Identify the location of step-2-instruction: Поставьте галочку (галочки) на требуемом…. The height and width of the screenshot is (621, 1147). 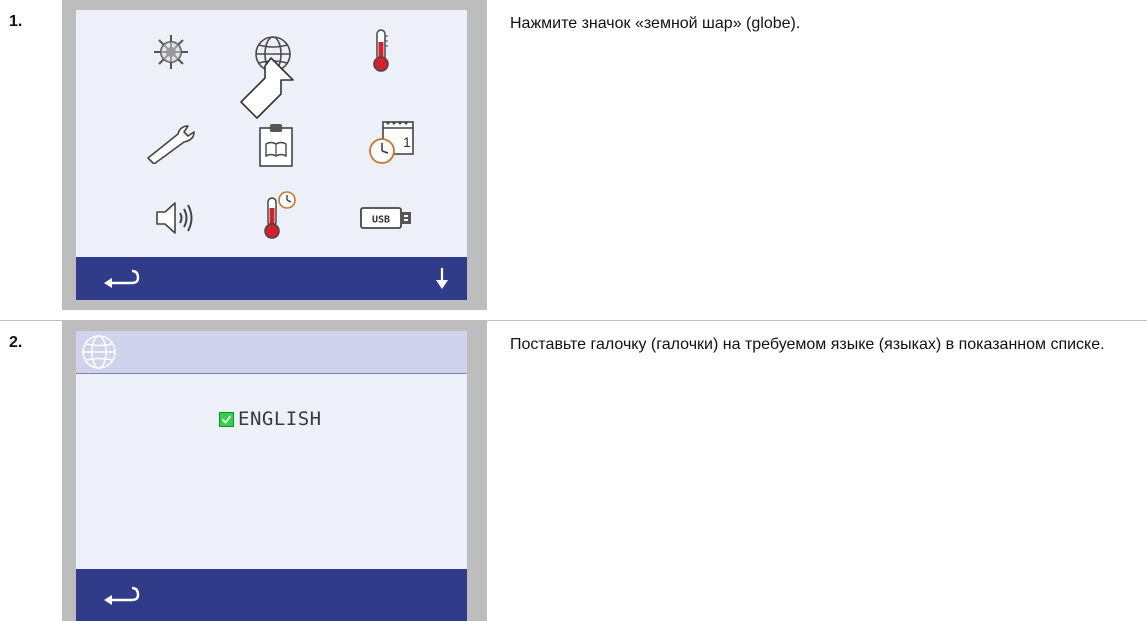
(807, 344).